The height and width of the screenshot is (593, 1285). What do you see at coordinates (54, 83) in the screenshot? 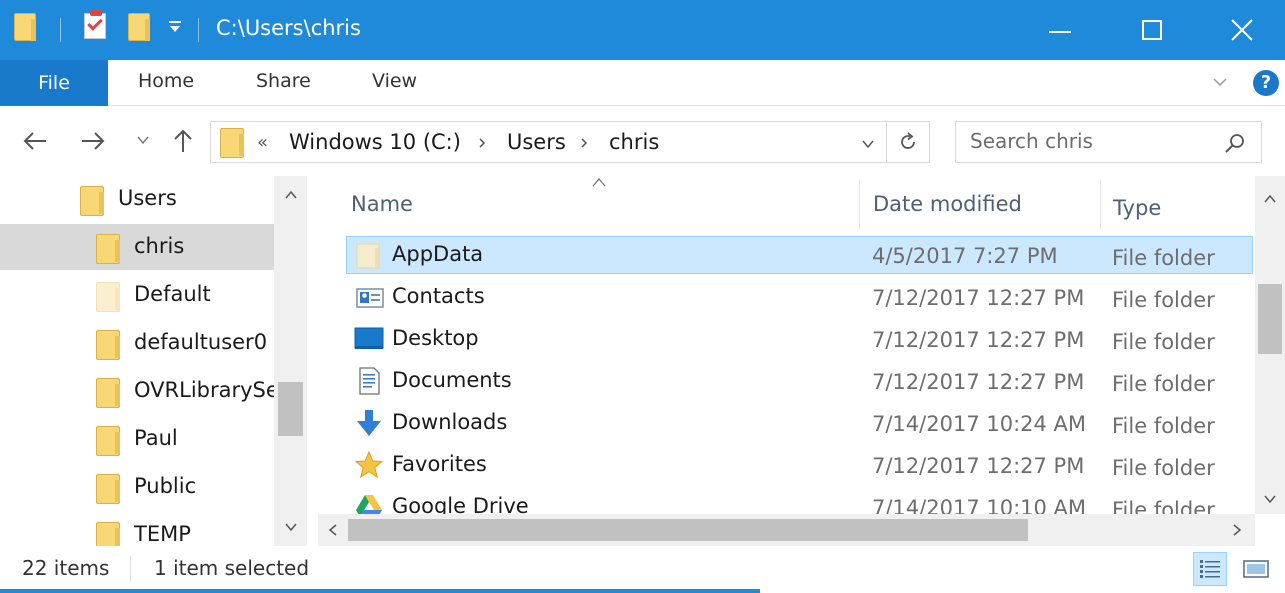
I see `tab-file: File` at bounding box center [54, 83].